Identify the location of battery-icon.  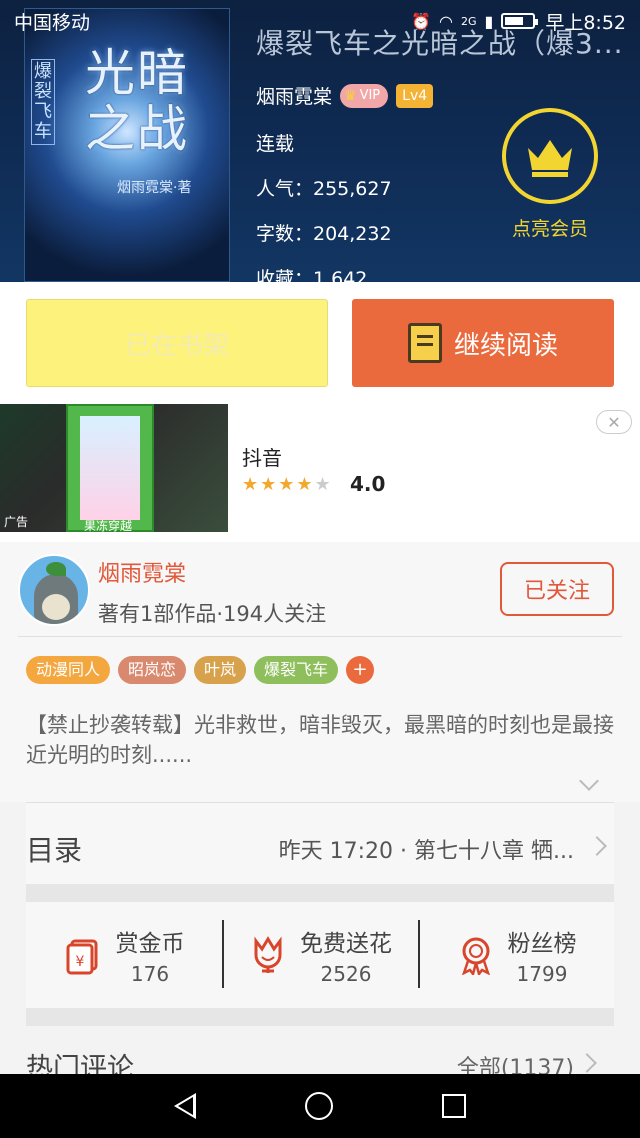
(520, 21).